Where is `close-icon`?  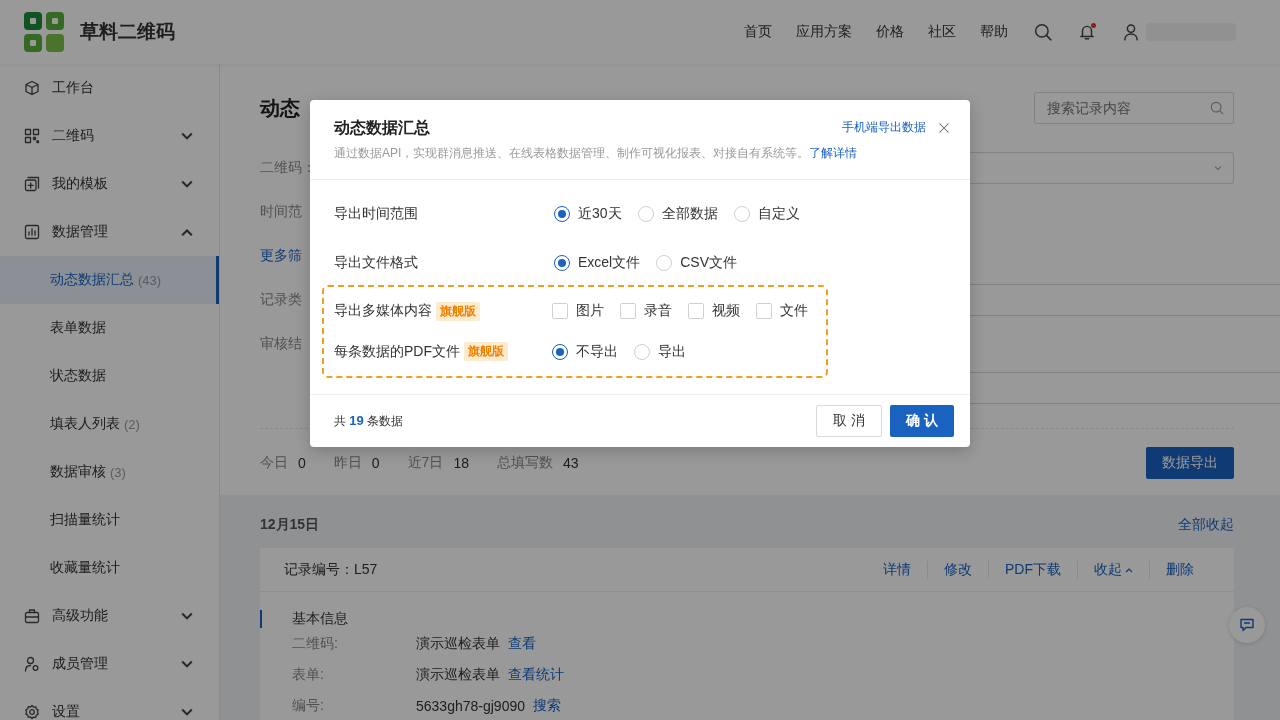 close-icon is located at coordinates (944, 127).